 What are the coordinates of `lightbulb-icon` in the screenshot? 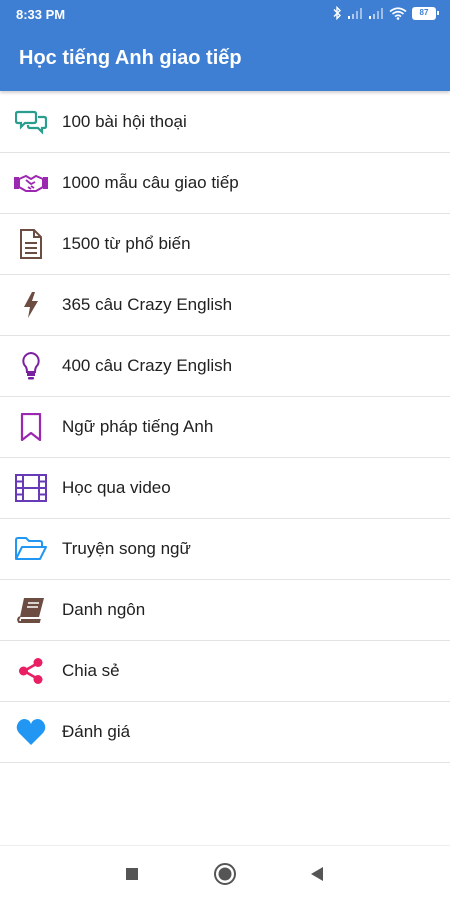 It's located at (31, 366).